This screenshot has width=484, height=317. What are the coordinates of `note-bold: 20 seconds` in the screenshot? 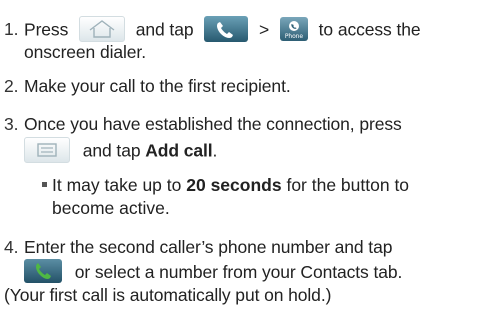 It's located at (234, 185).